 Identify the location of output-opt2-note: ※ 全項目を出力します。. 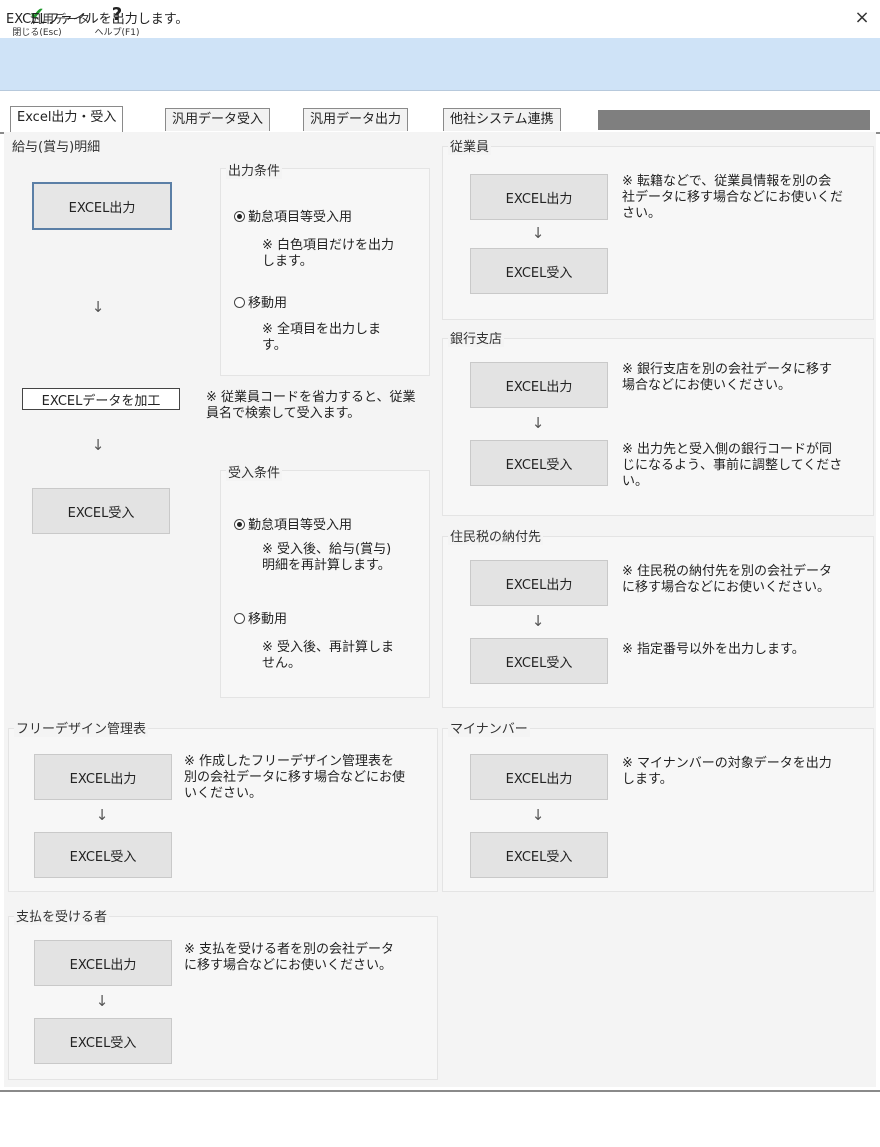
(322, 337).